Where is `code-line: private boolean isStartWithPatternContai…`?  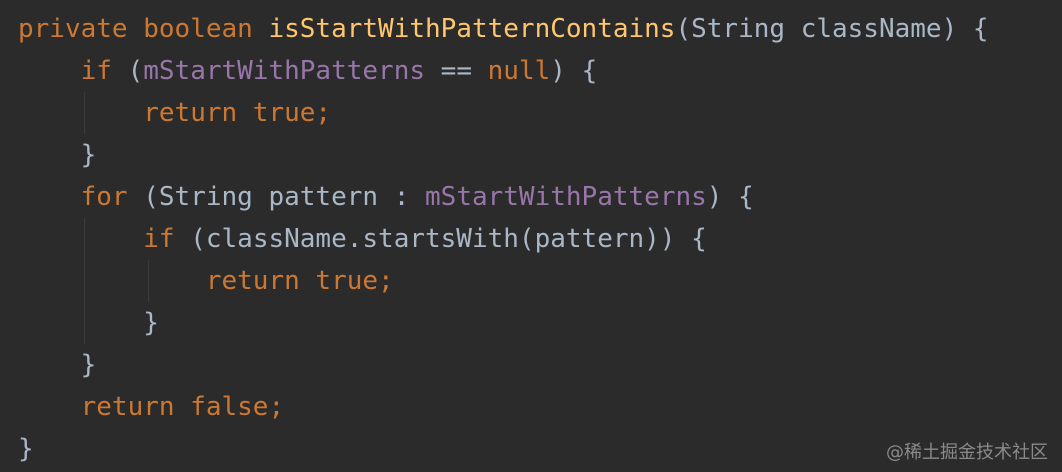
code-line: private boolean isStartWithPatternContai… is located at coordinates (503, 29).